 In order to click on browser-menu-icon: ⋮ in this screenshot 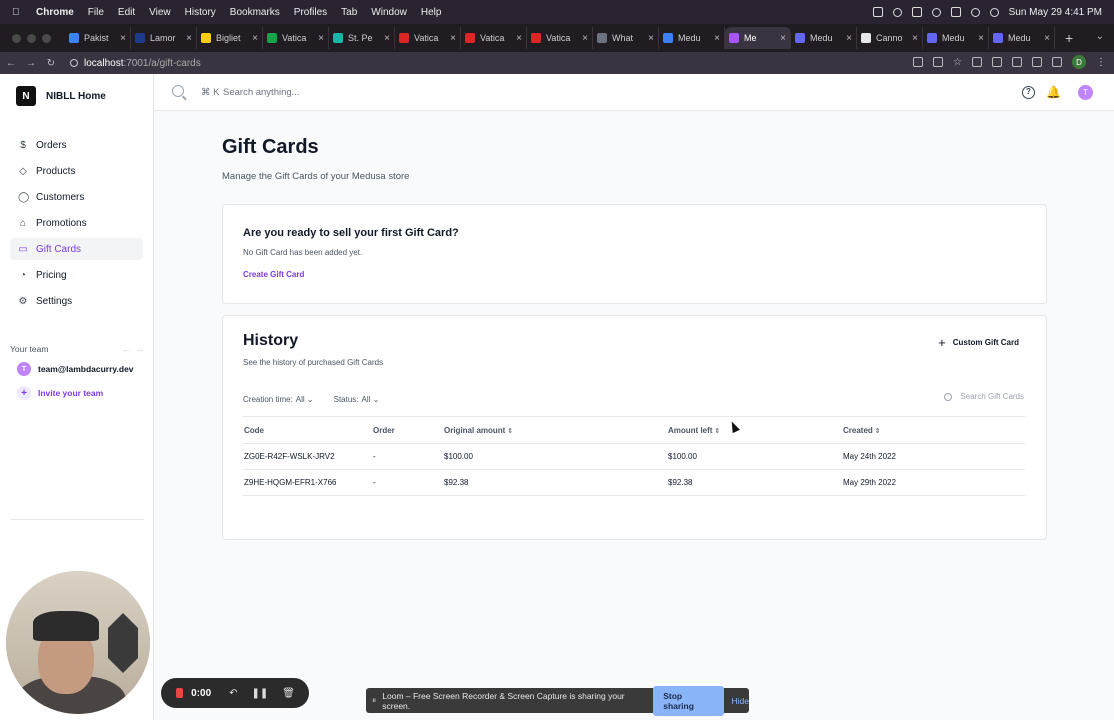, I will do `click(1101, 62)`.